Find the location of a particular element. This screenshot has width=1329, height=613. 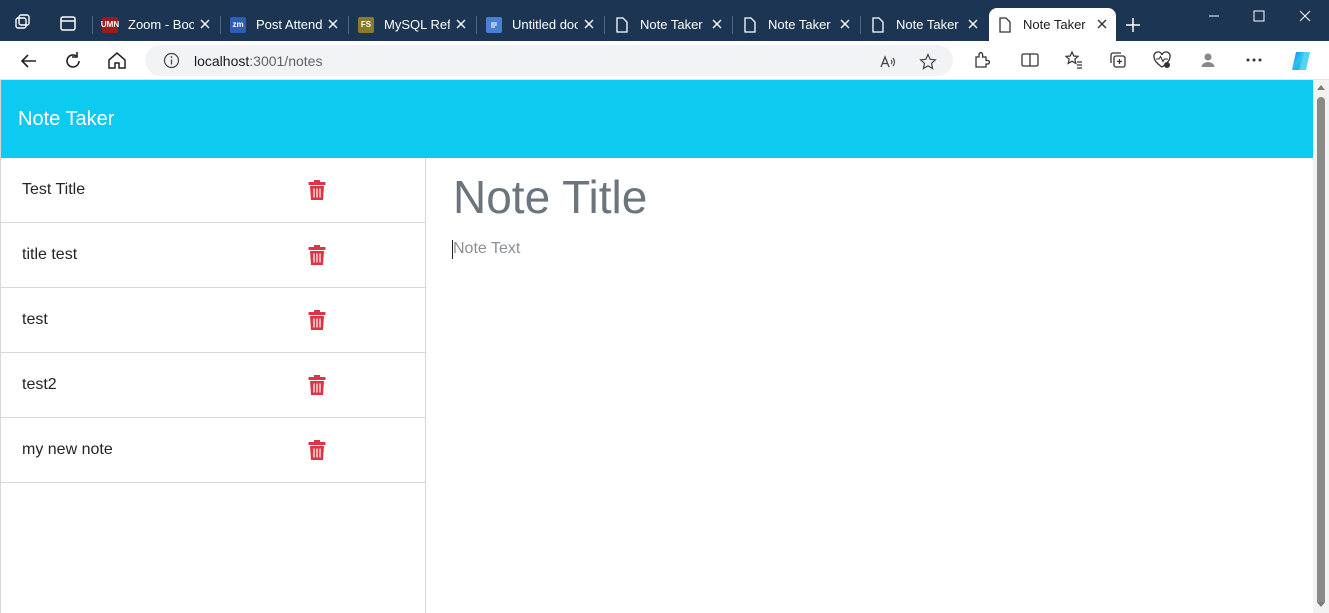

list-item: test is located at coordinates (213, 320).